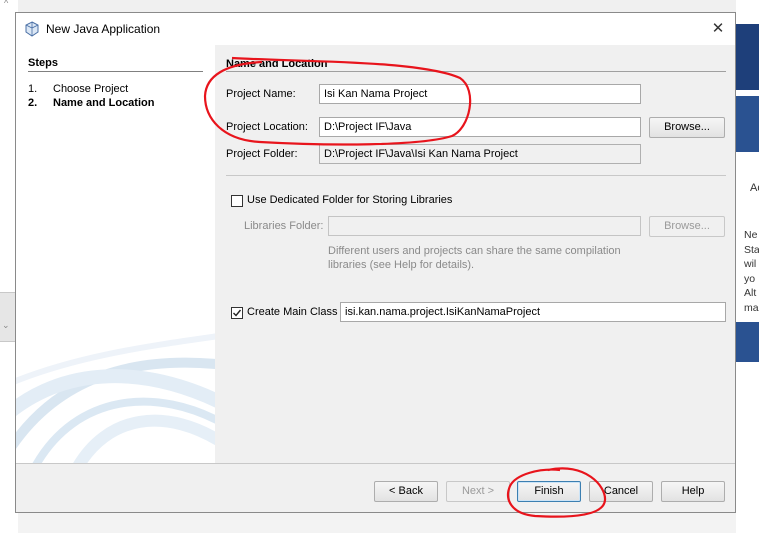  Describe the element at coordinates (261, 94) in the screenshot. I see `project-name-label: Project Name:` at that location.